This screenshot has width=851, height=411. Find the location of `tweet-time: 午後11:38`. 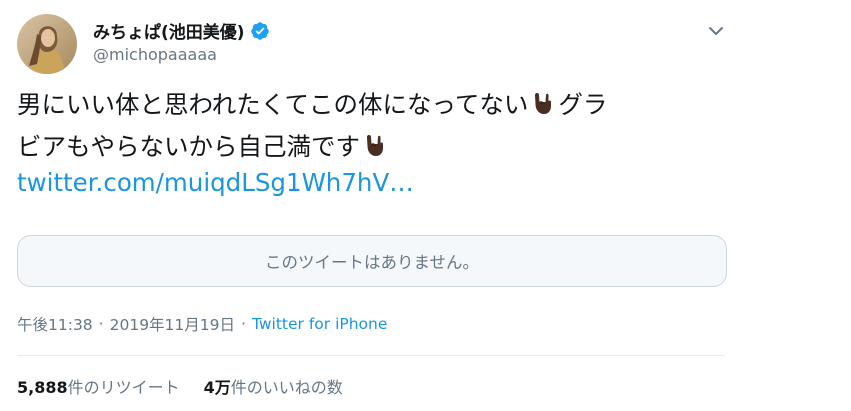

tweet-time: 午後11:38 is located at coordinates (55, 324).